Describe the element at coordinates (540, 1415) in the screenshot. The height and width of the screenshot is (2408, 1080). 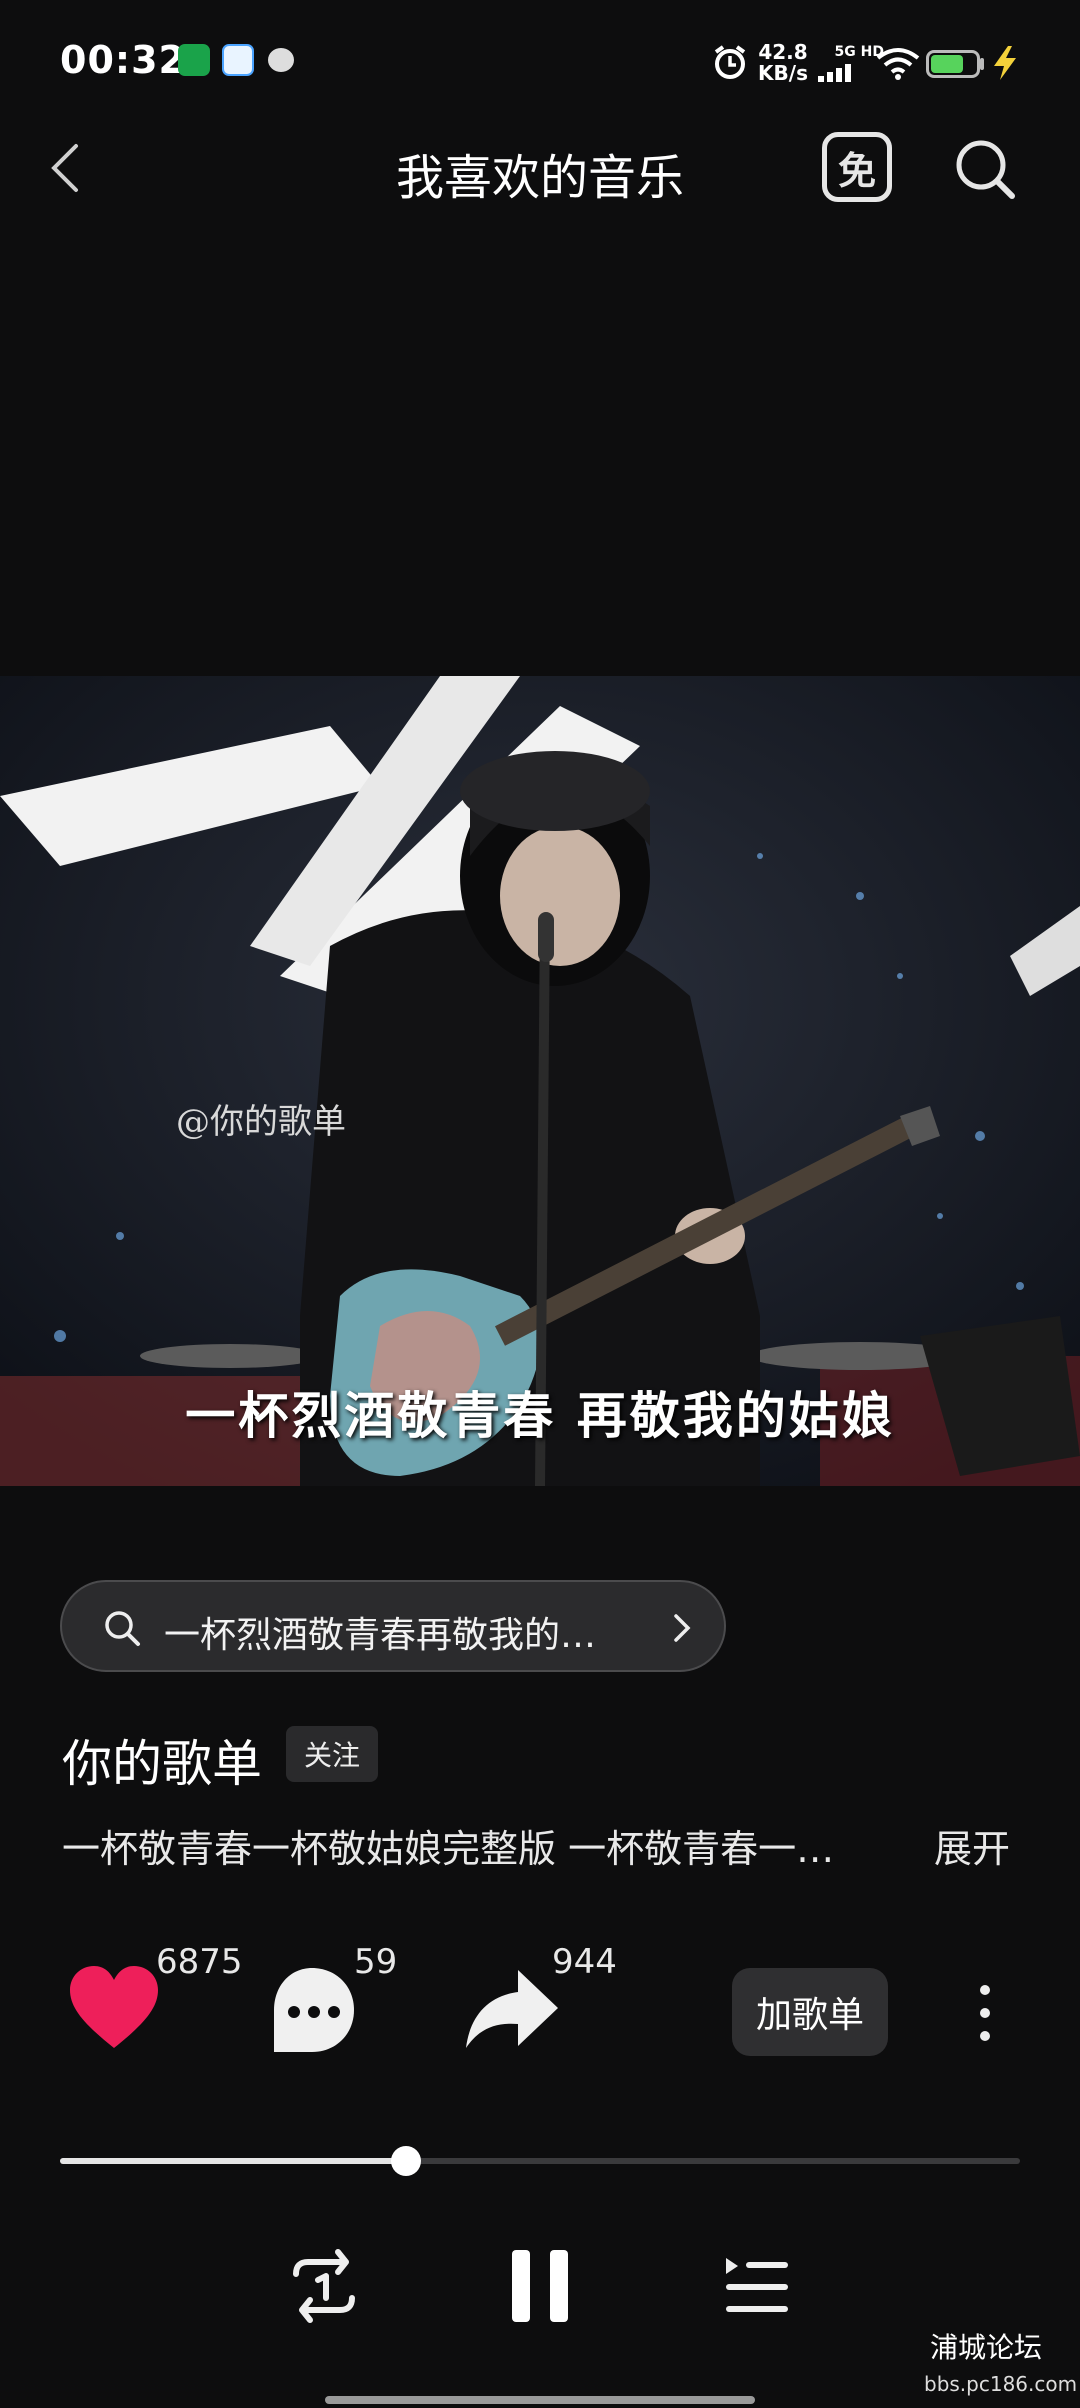
I see `video-subtitle: 一杯烈酒敬青春 再敬我的姑娘` at that location.